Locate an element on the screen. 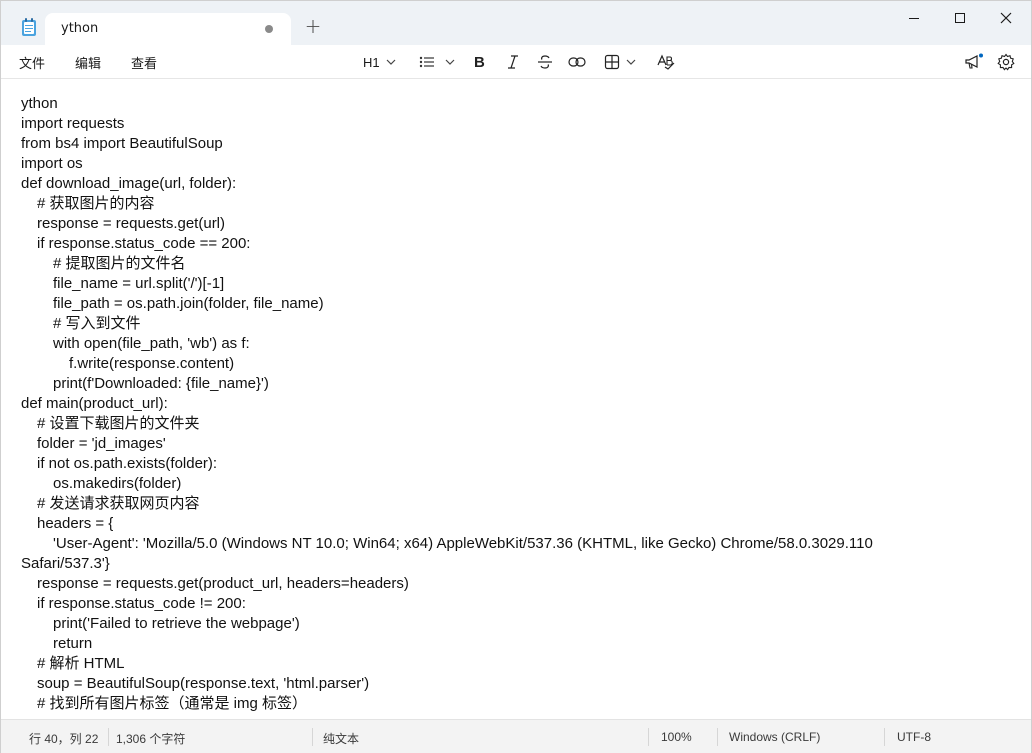 This screenshot has height=753, width=1032. italic-icon is located at coordinates (513, 62).